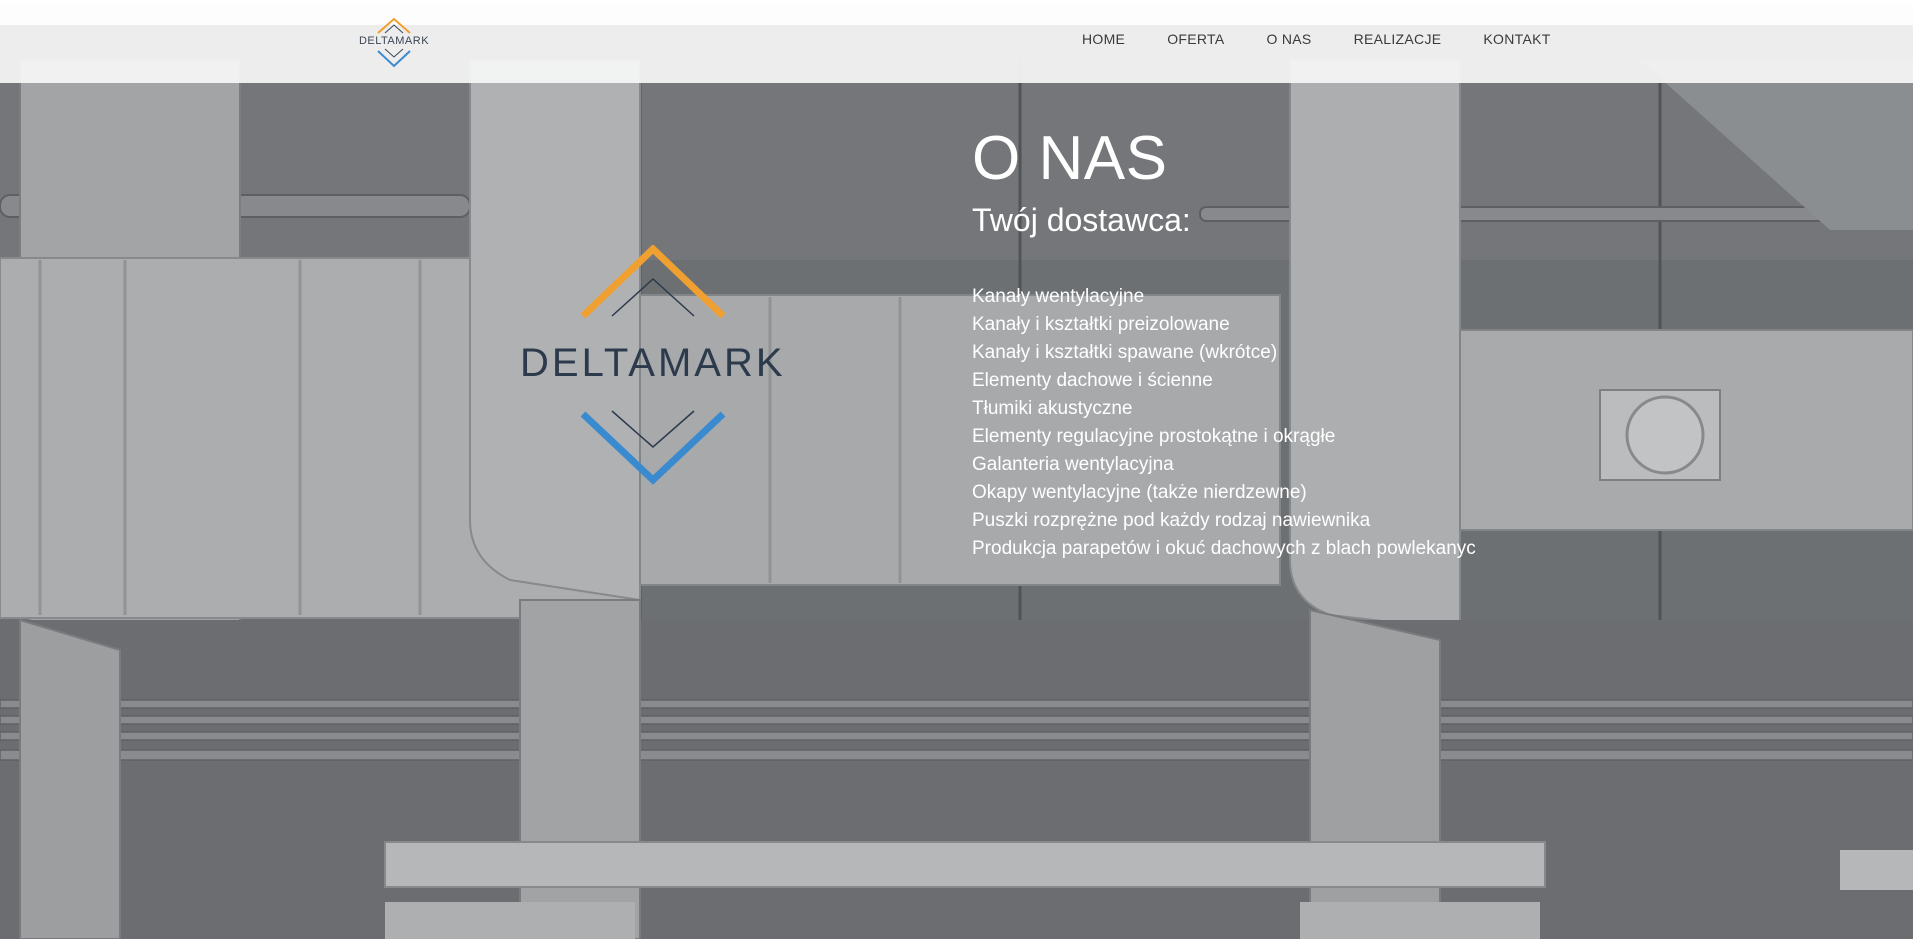  Describe the element at coordinates (1139, 492) in the screenshot. I see `list-item: Okapy wentylacyjne (także nierdzewne)` at that location.